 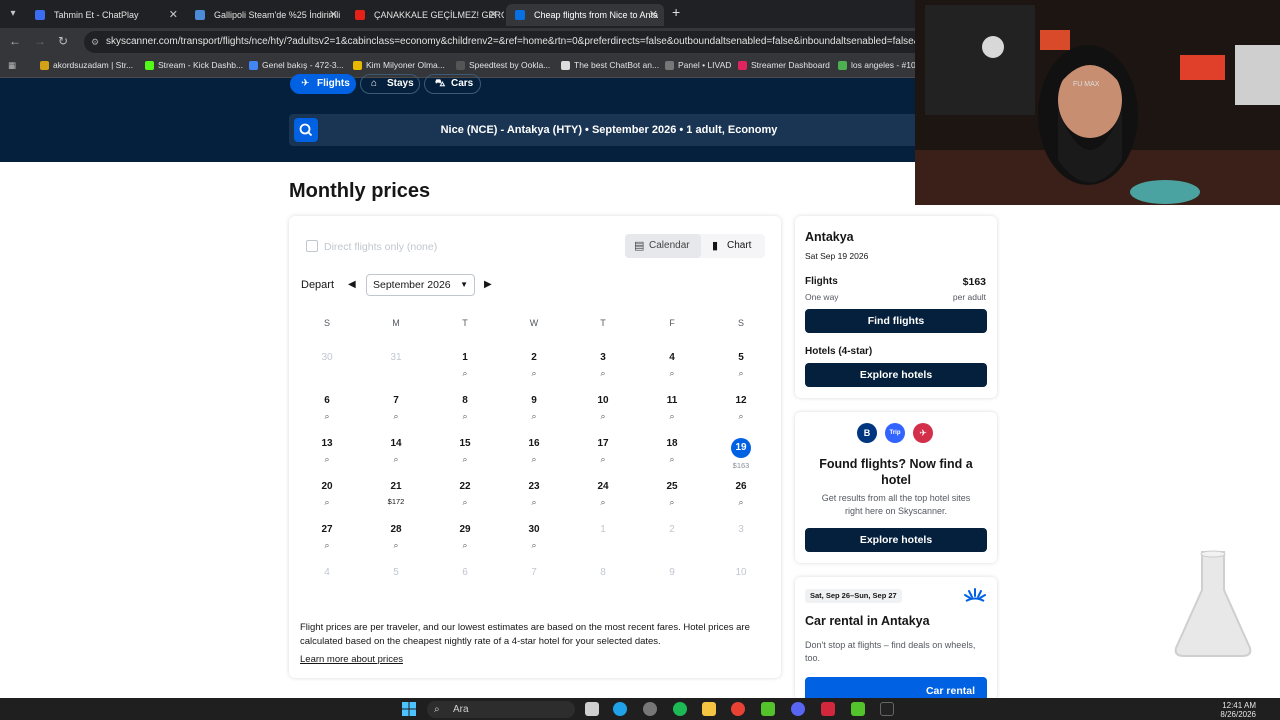 What do you see at coordinates (1238, 710) in the screenshot?
I see `taskbar-clock: 12:41 AM 8/26/2026` at bounding box center [1238, 710].